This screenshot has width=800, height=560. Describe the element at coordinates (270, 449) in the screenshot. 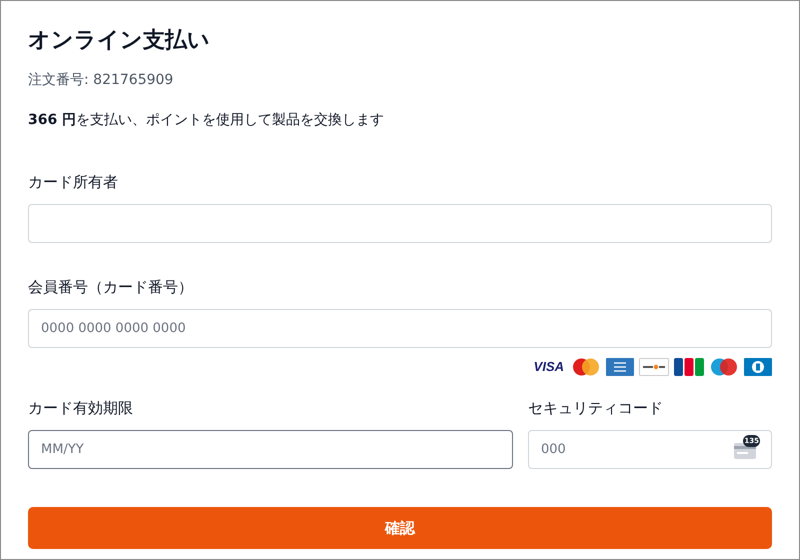

I see `input-field: MM/YY` at that location.